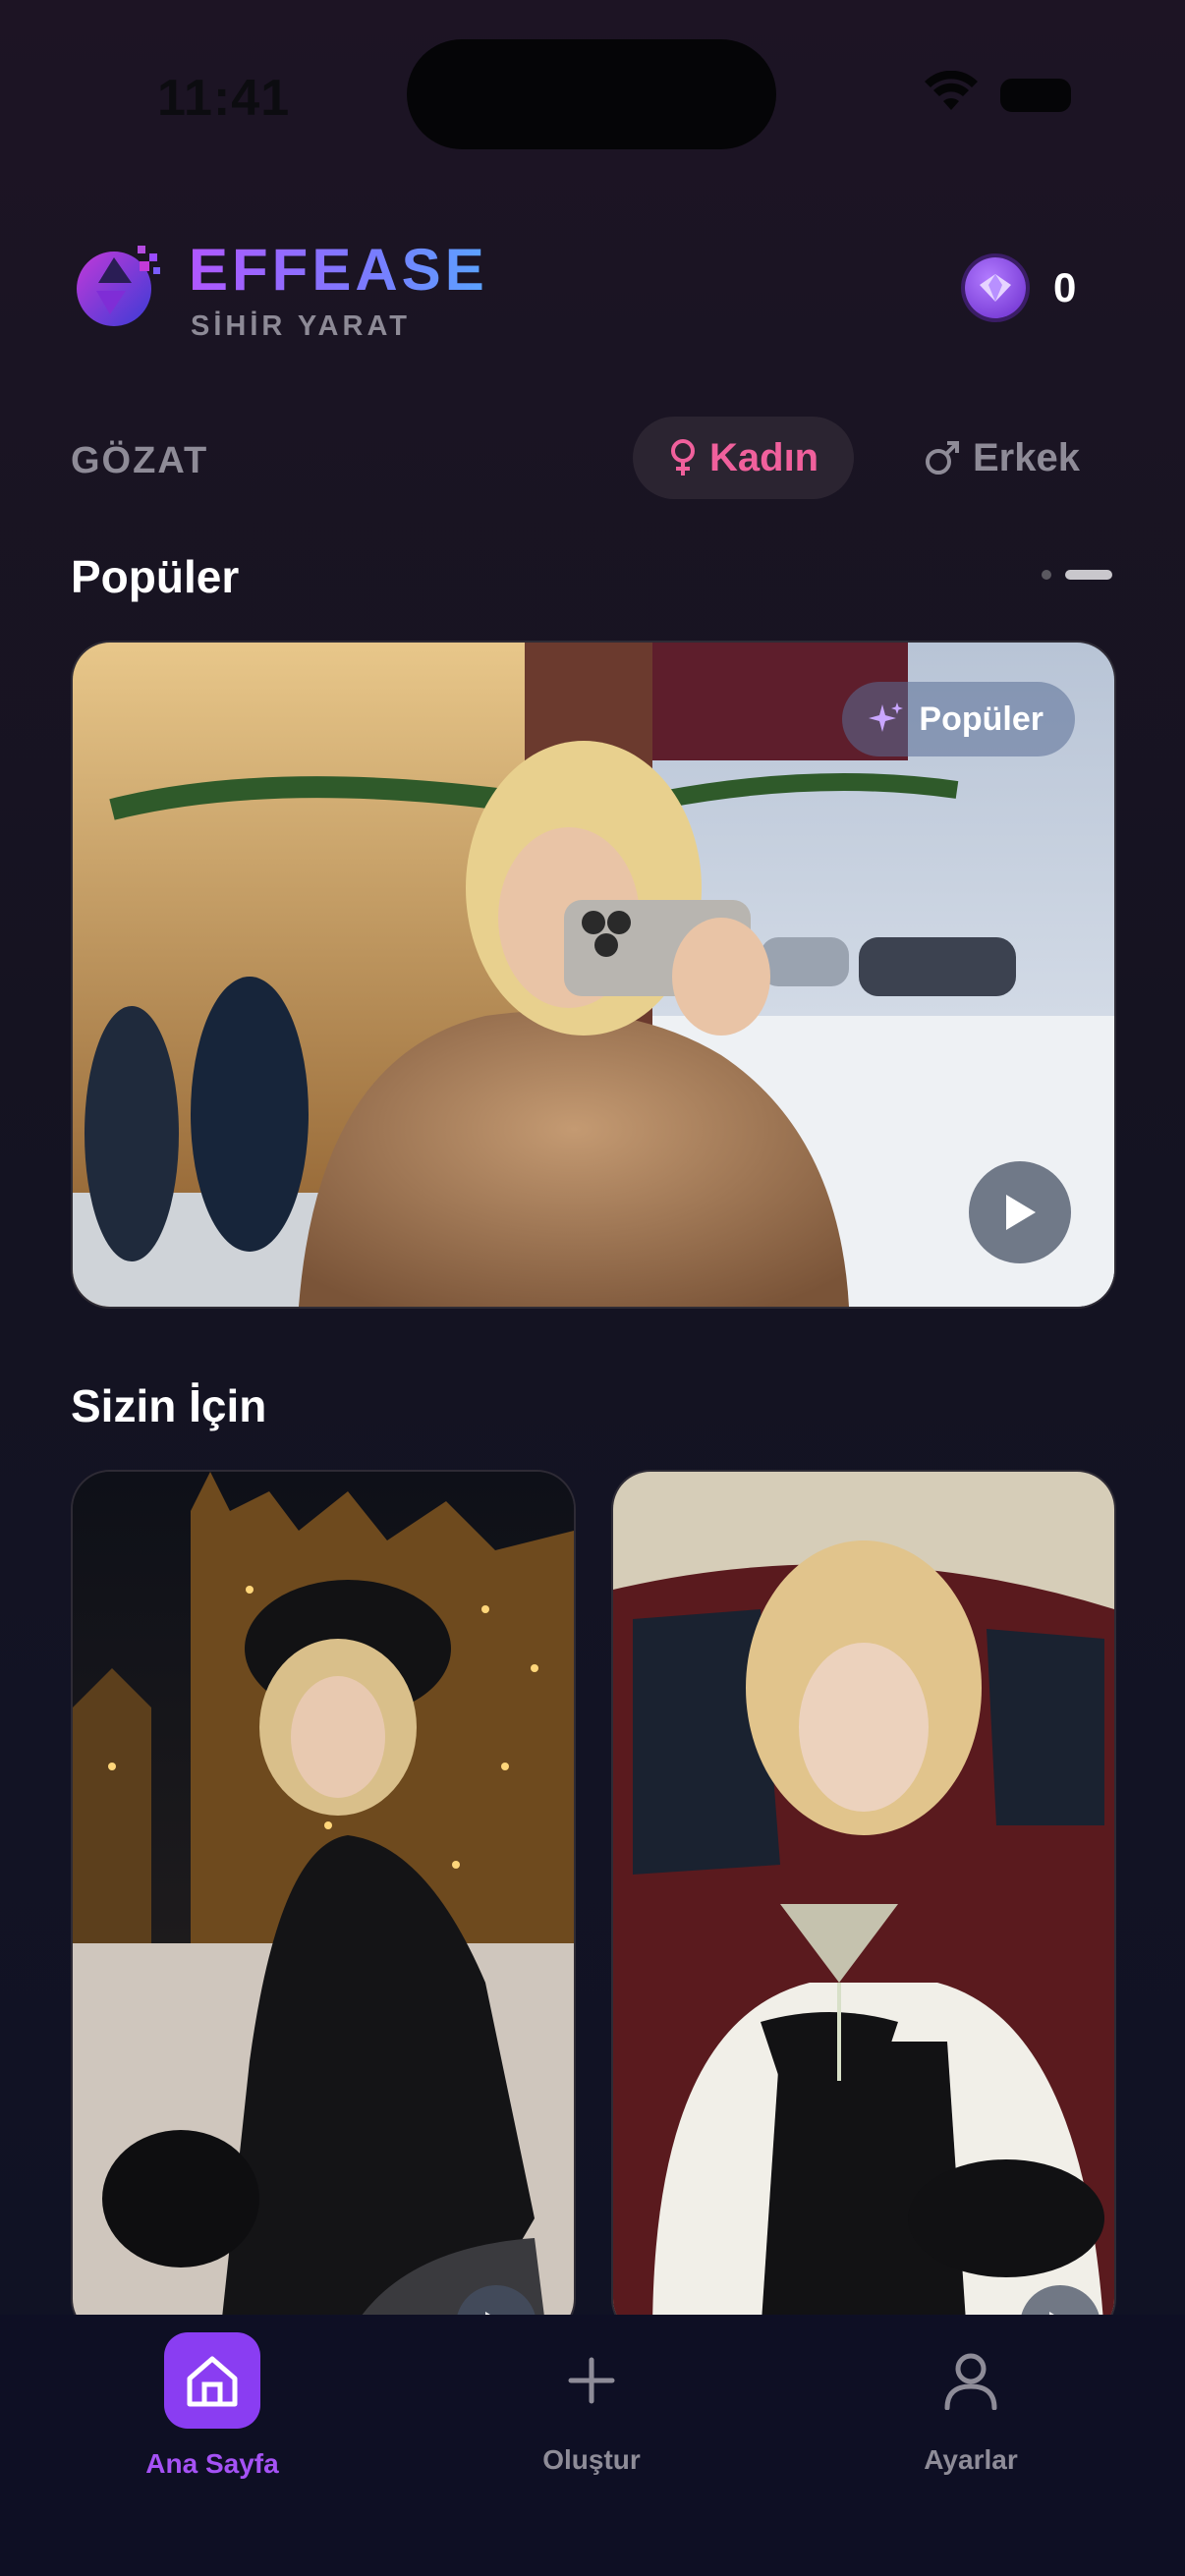 This screenshot has width=1185, height=2576. I want to click on for-you-card-1-image, so click(323, 1904).